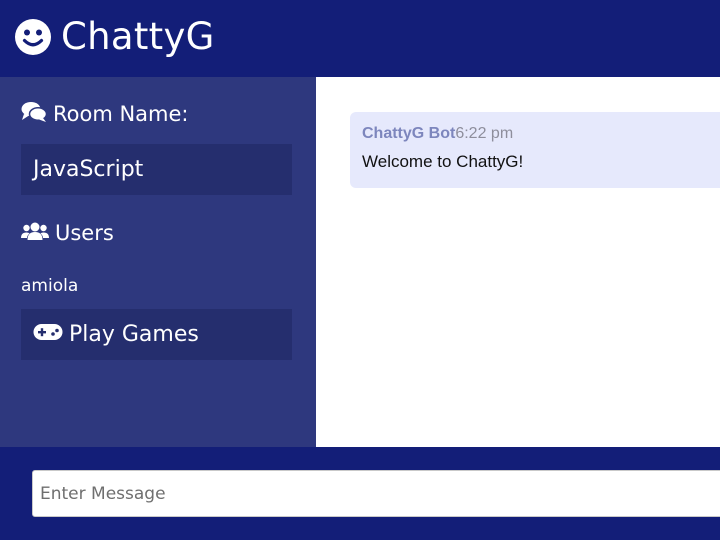 This screenshot has width=720, height=540. I want to click on users-heading: Users, so click(67, 233).